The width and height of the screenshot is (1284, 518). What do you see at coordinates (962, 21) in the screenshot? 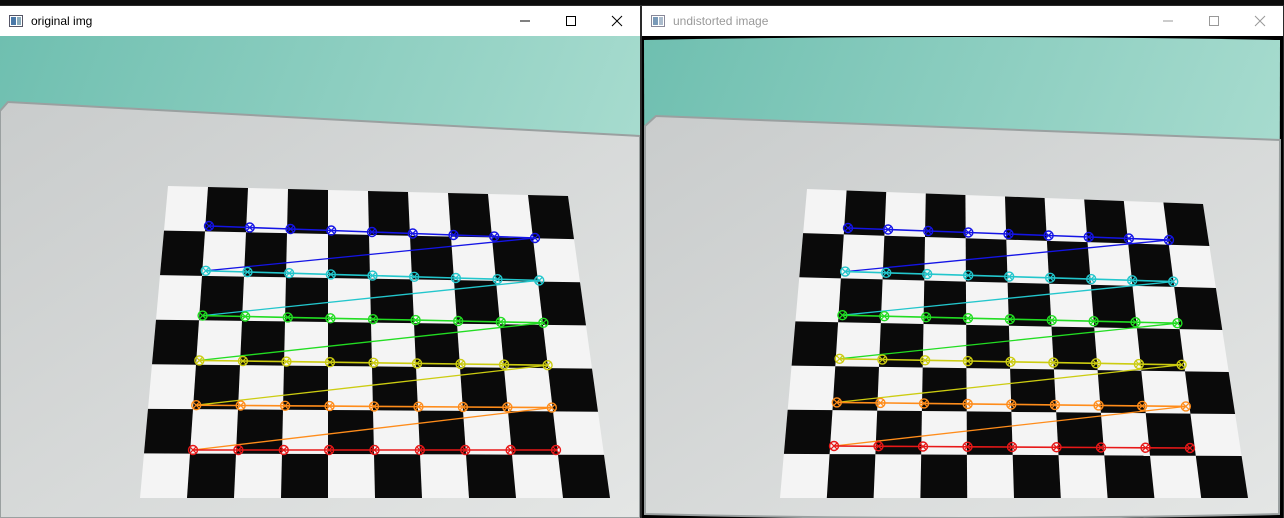
I see `title-bar: undistorted image` at bounding box center [962, 21].